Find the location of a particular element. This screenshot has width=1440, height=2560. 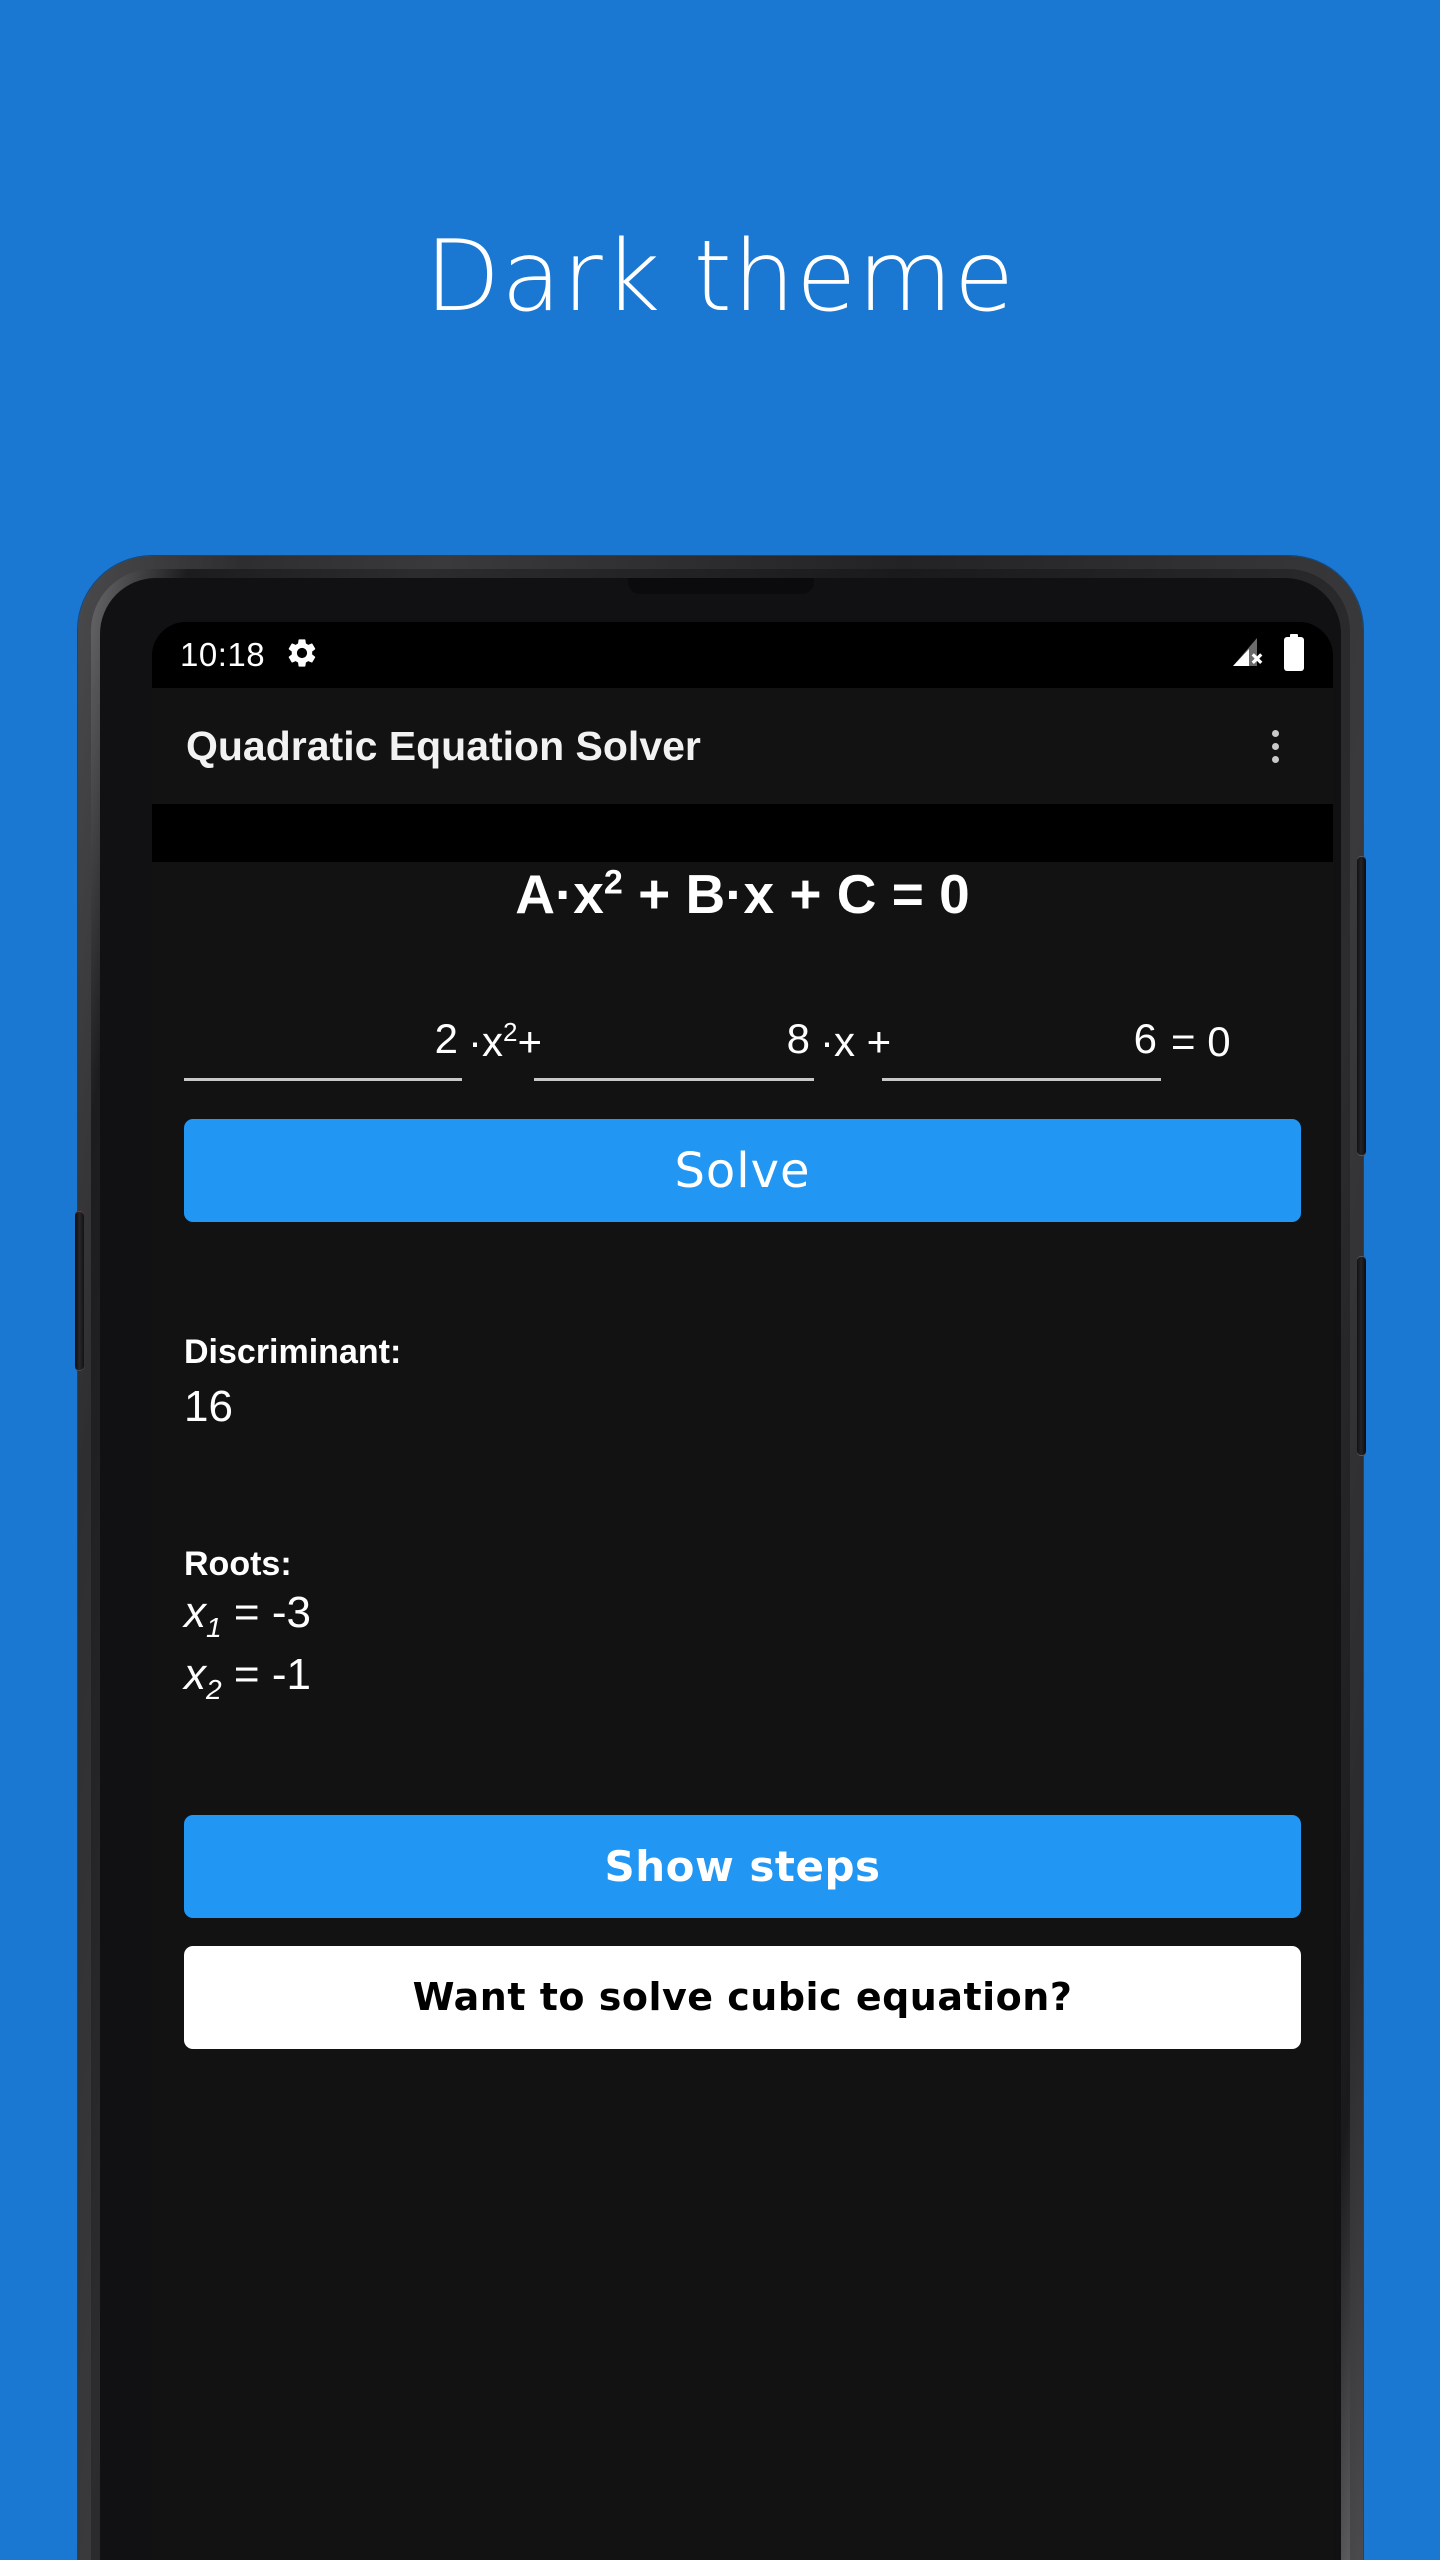

status-bar-clock: 10:18 is located at coordinates (223, 654).